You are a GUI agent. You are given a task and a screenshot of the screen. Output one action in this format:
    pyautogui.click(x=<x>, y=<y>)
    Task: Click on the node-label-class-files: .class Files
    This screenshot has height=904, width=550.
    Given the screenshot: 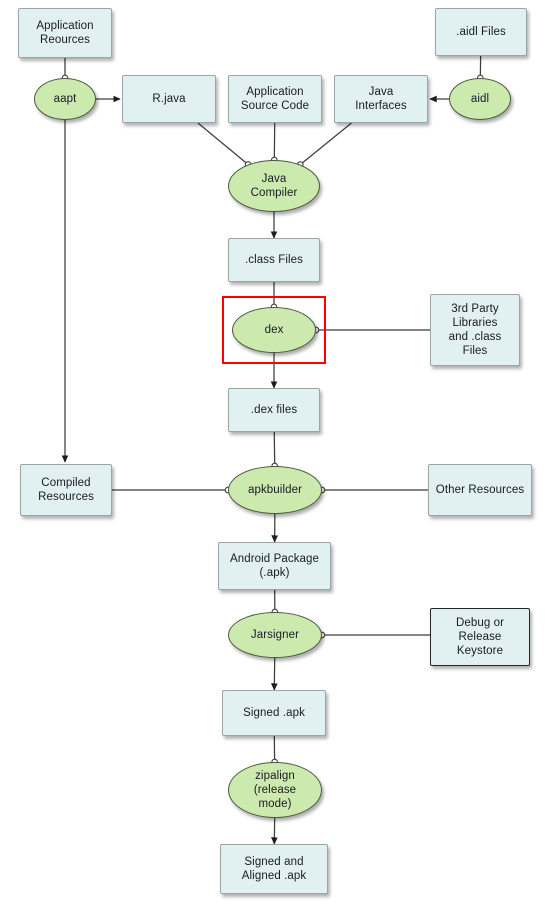 What is the action you would take?
    pyautogui.click(x=274, y=259)
    